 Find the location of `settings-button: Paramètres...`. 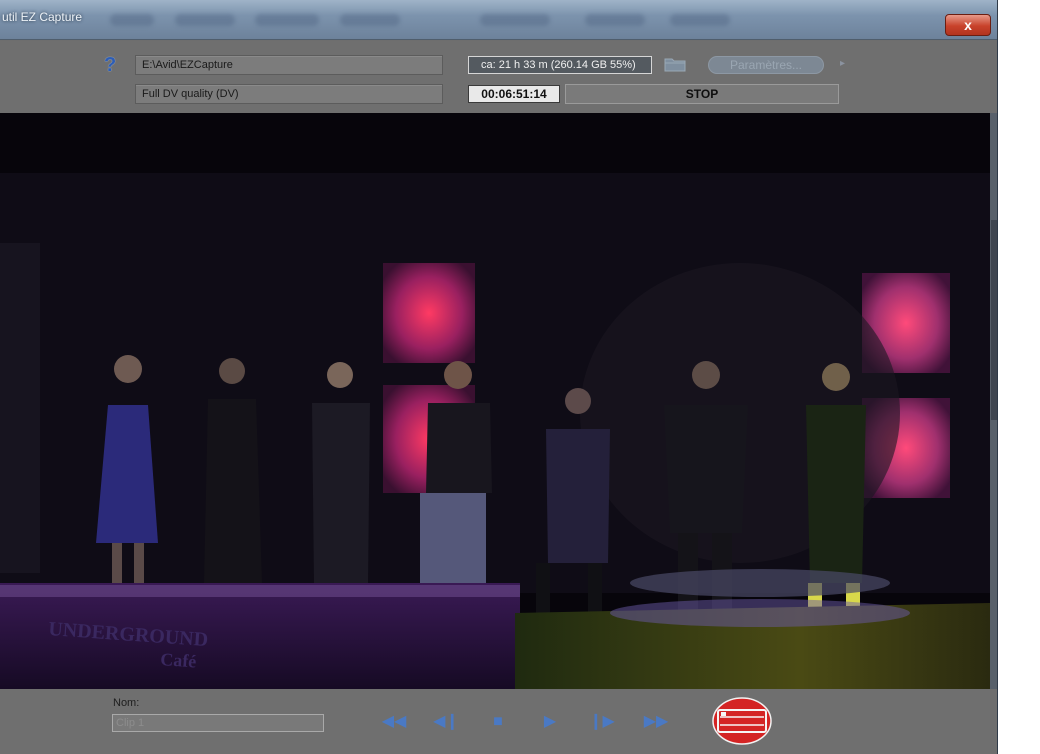

settings-button: Paramètres... is located at coordinates (766, 65).